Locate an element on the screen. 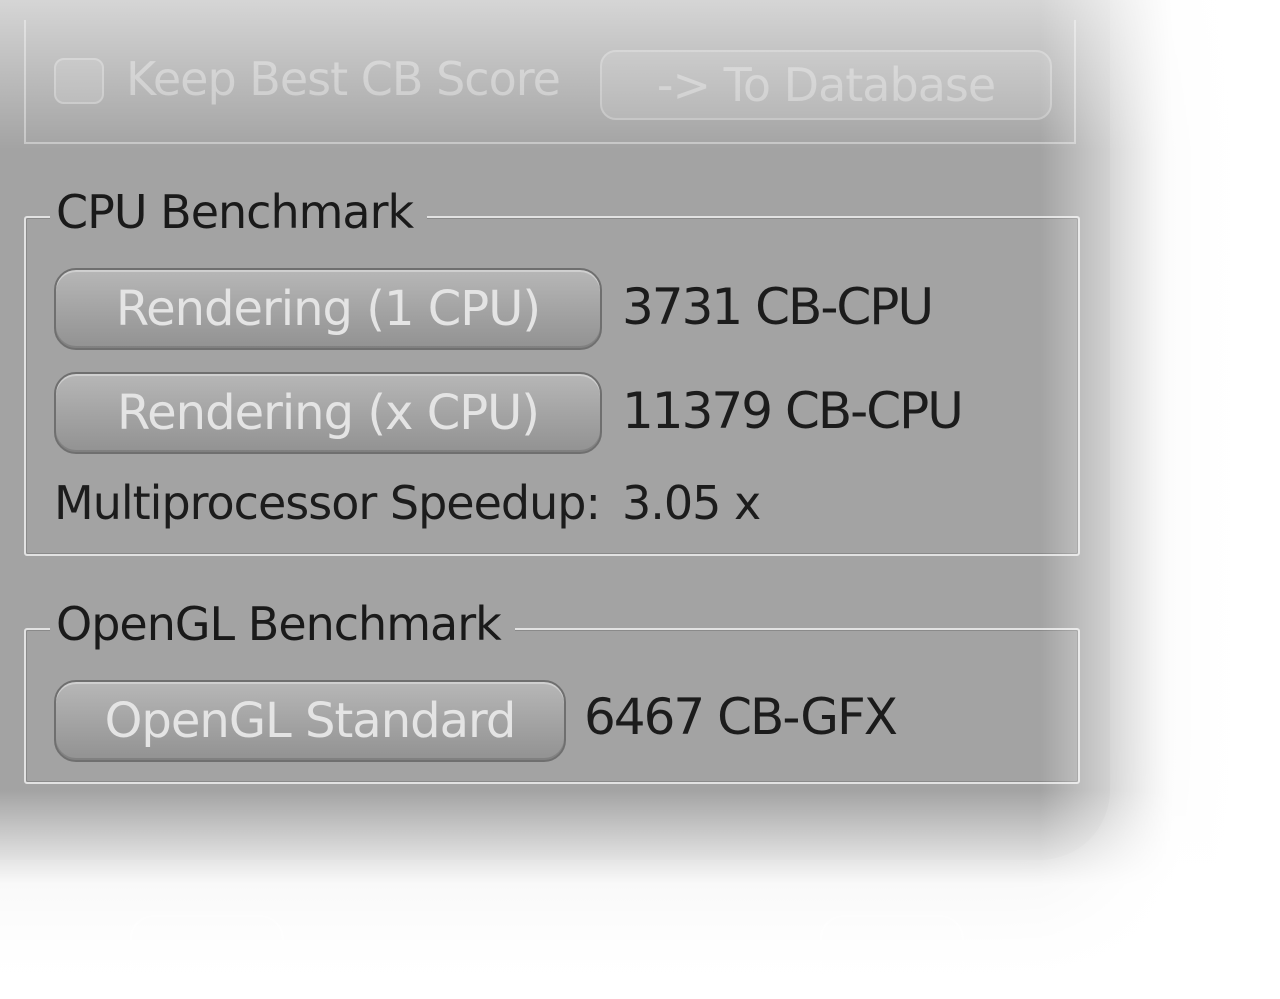  faded-bottom-button-right is located at coordinates (892, 952).